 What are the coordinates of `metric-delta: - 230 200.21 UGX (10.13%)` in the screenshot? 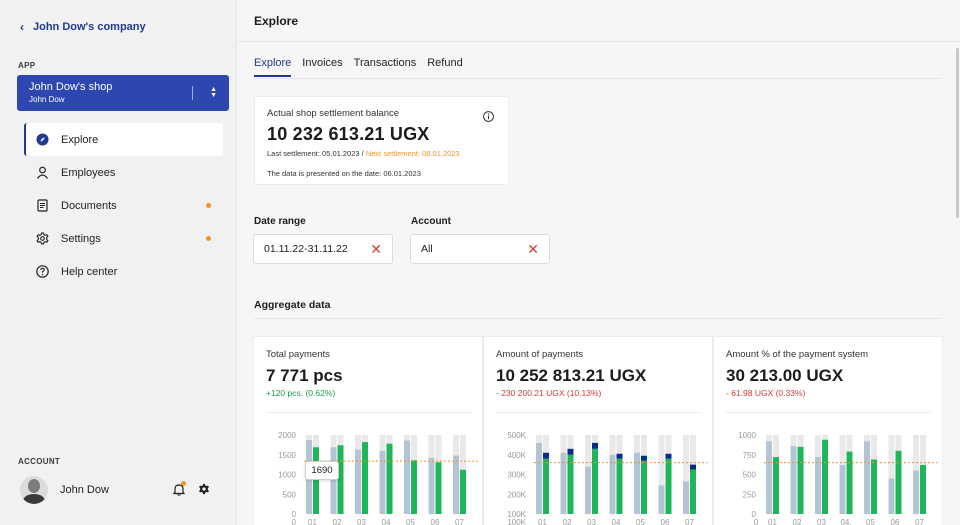 It's located at (549, 393).